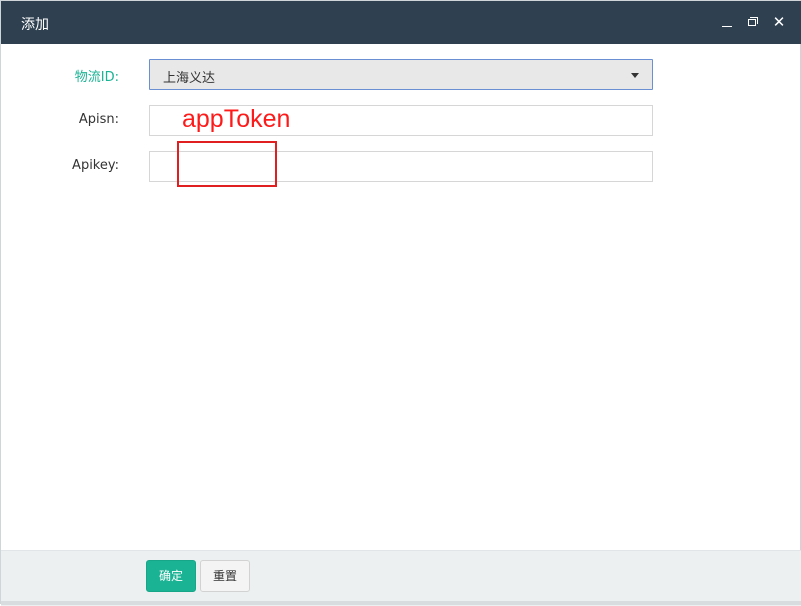  I want to click on logistics-id-select: 上海义达, so click(401, 74).